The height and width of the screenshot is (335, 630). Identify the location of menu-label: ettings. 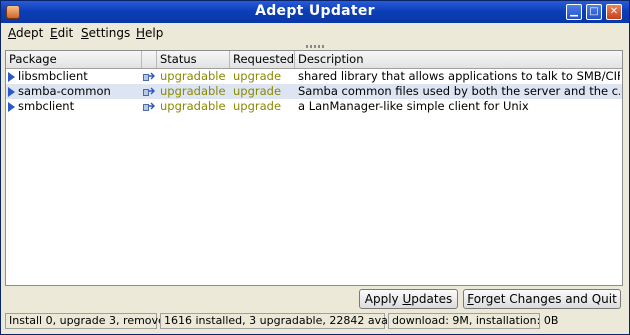
(109, 33).